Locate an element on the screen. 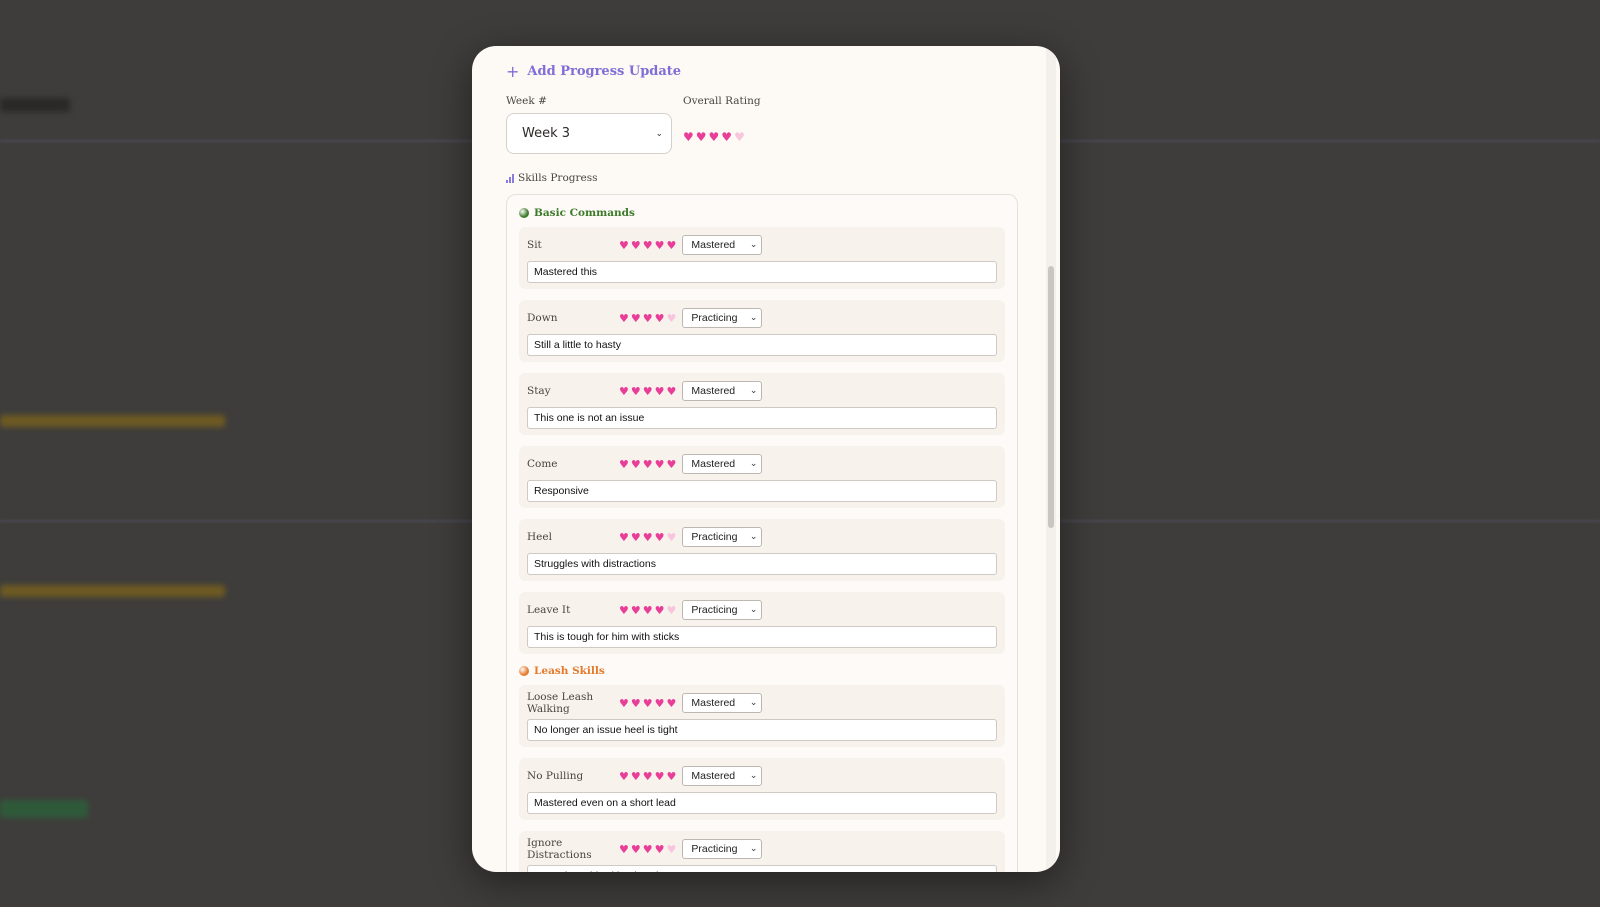  skill-row: No Pulling ♥ ♥ ♥ ♥ ♥ Mastered ⌄ is located at coordinates (762, 776).